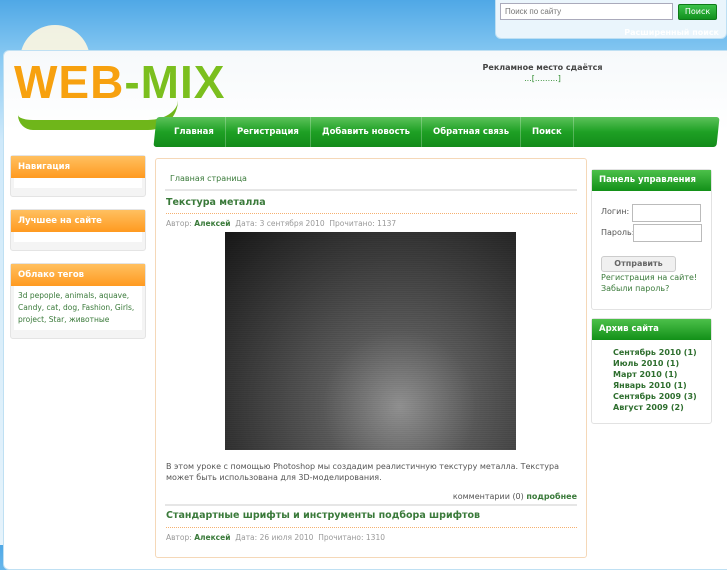 The height and width of the screenshot is (570, 727). I want to click on navigation-block: Навигация, so click(78, 176).